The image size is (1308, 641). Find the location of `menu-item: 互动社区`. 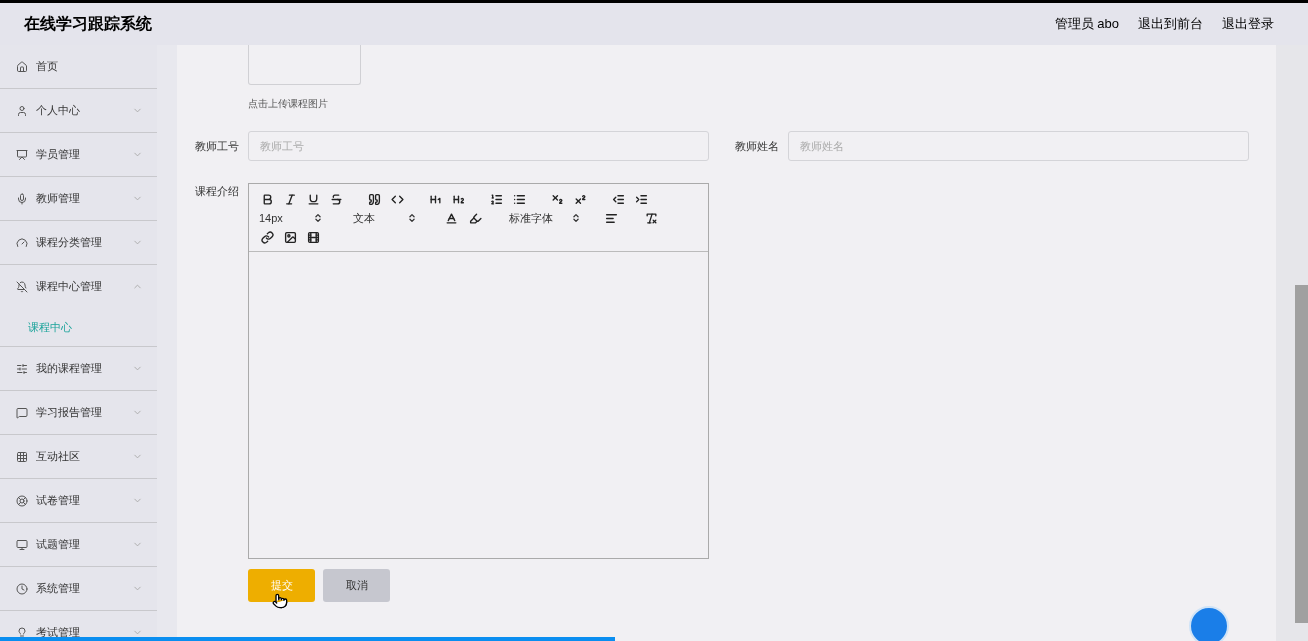

menu-item: 互动社区 is located at coordinates (78, 456).